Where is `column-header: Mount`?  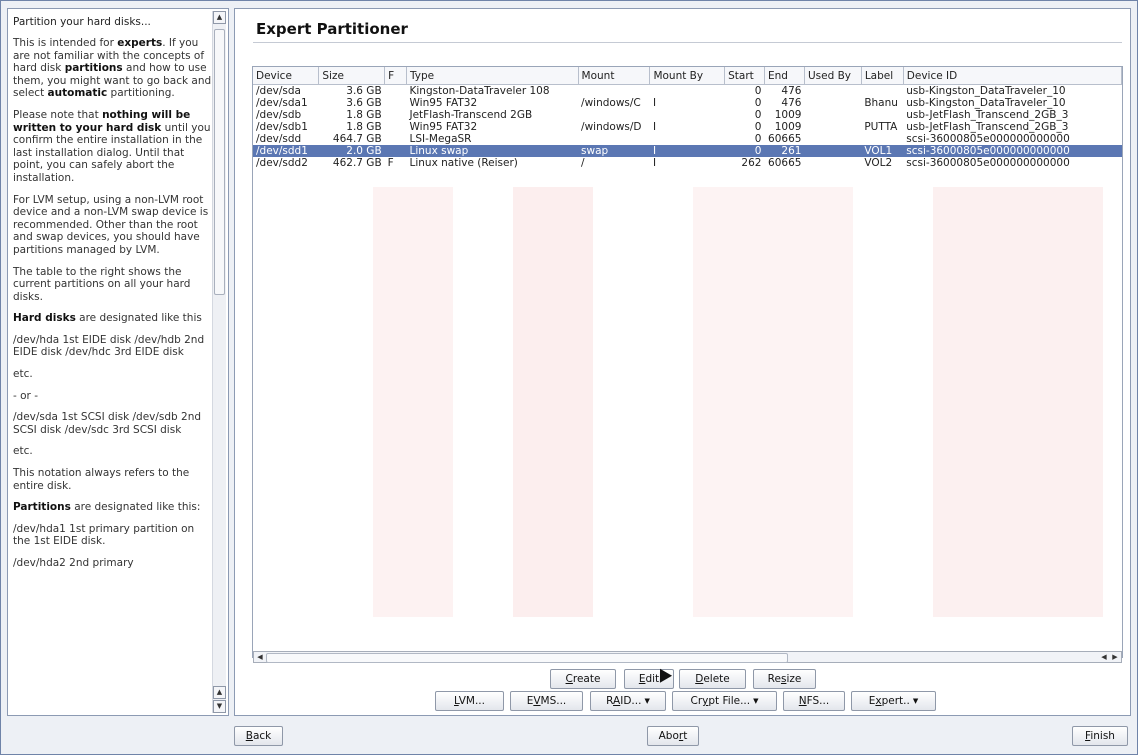 column-header: Mount is located at coordinates (614, 76).